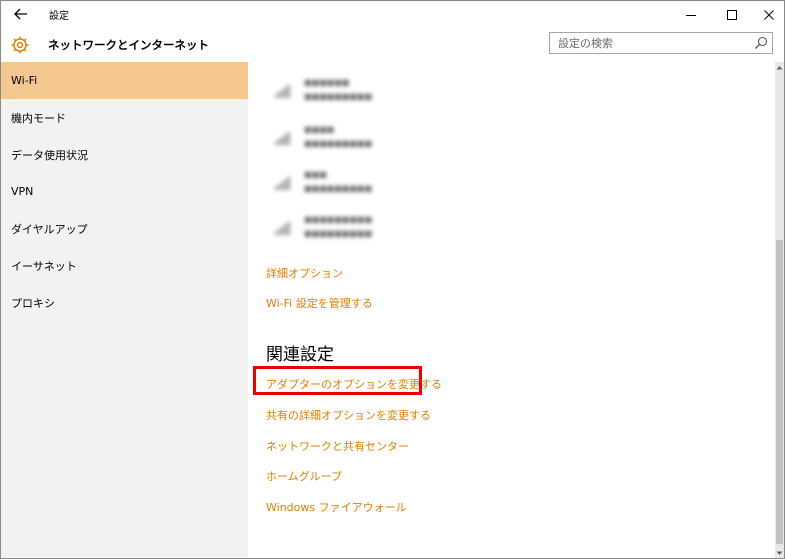  I want to click on chevron-down-icon, so click(779, 553).